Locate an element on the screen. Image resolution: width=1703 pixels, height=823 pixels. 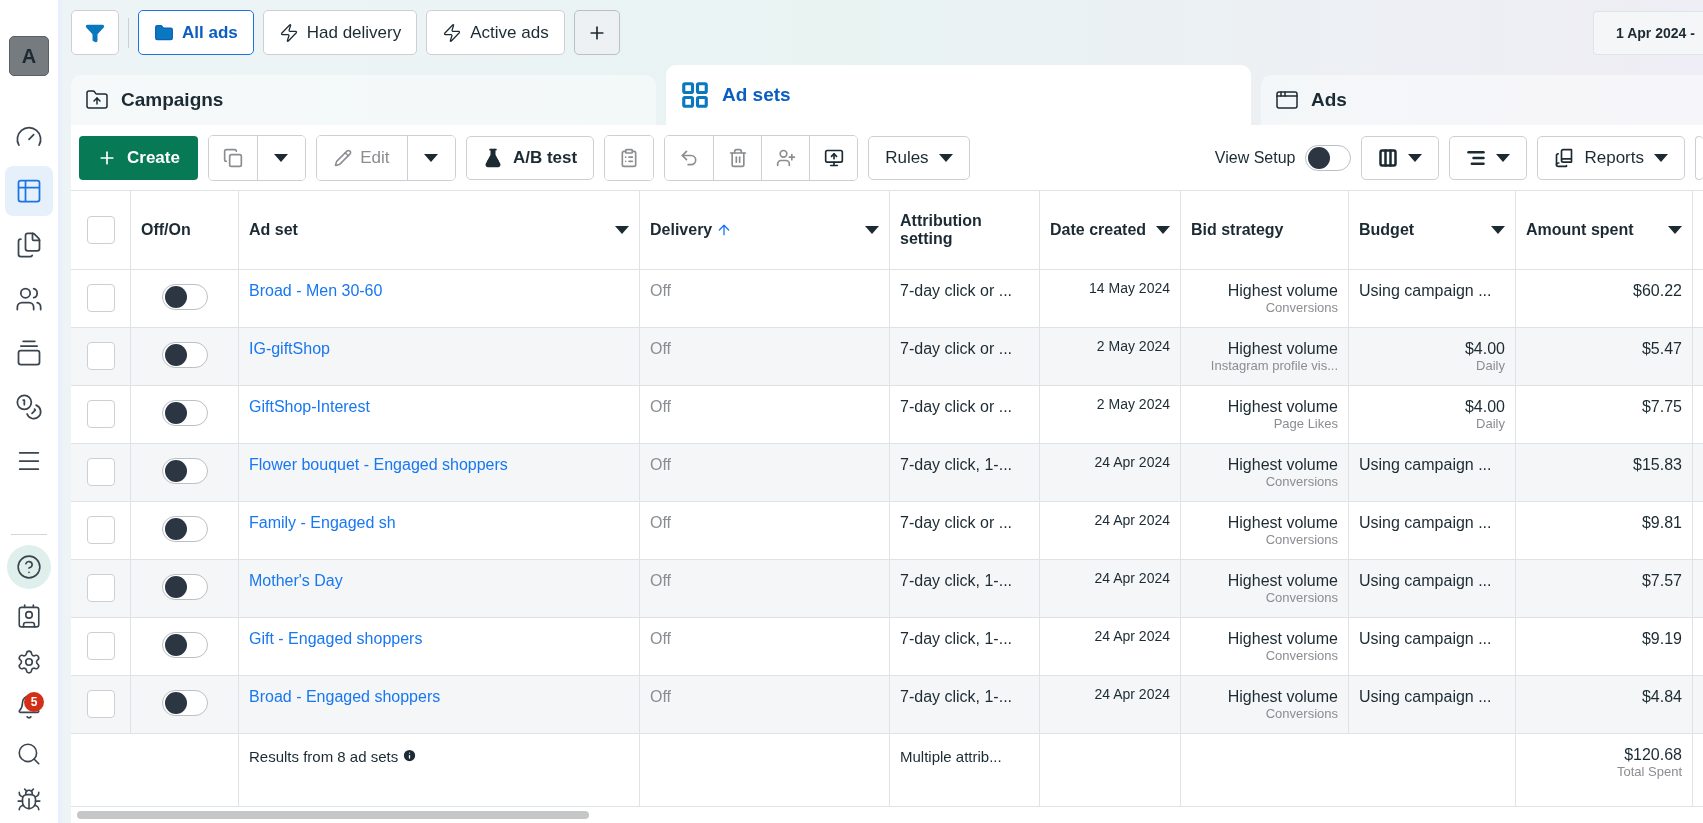
edit-menu-button is located at coordinates (430, 157).